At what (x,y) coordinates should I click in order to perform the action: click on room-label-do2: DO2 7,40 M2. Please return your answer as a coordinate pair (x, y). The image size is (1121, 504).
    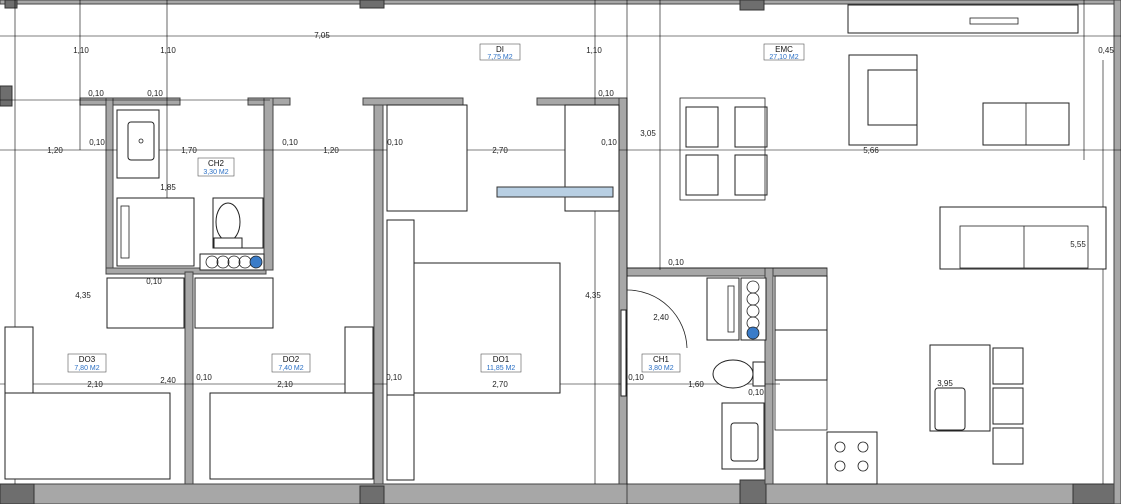
    Looking at the image, I should click on (291, 363).